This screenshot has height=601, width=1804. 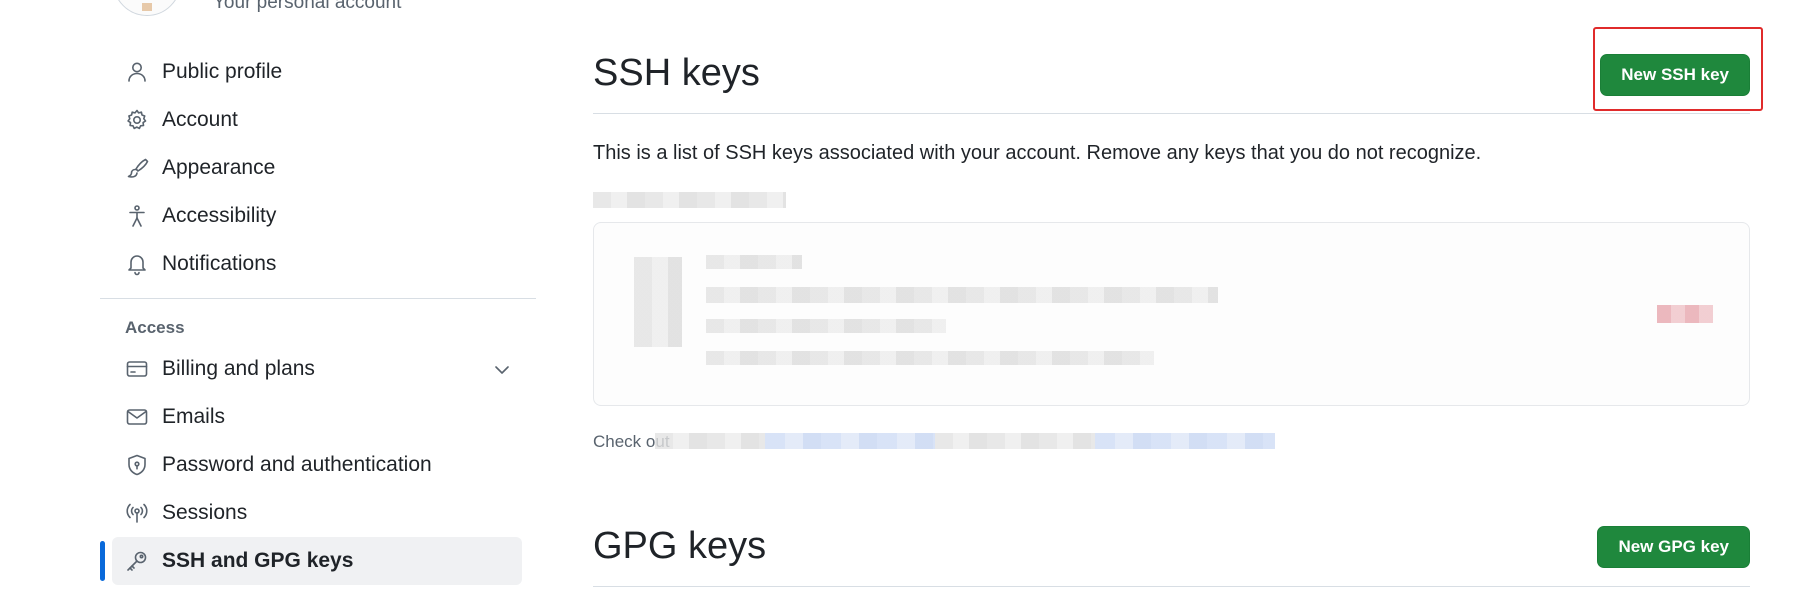 I want to click on delete-button, so click(x=1685, y=314).